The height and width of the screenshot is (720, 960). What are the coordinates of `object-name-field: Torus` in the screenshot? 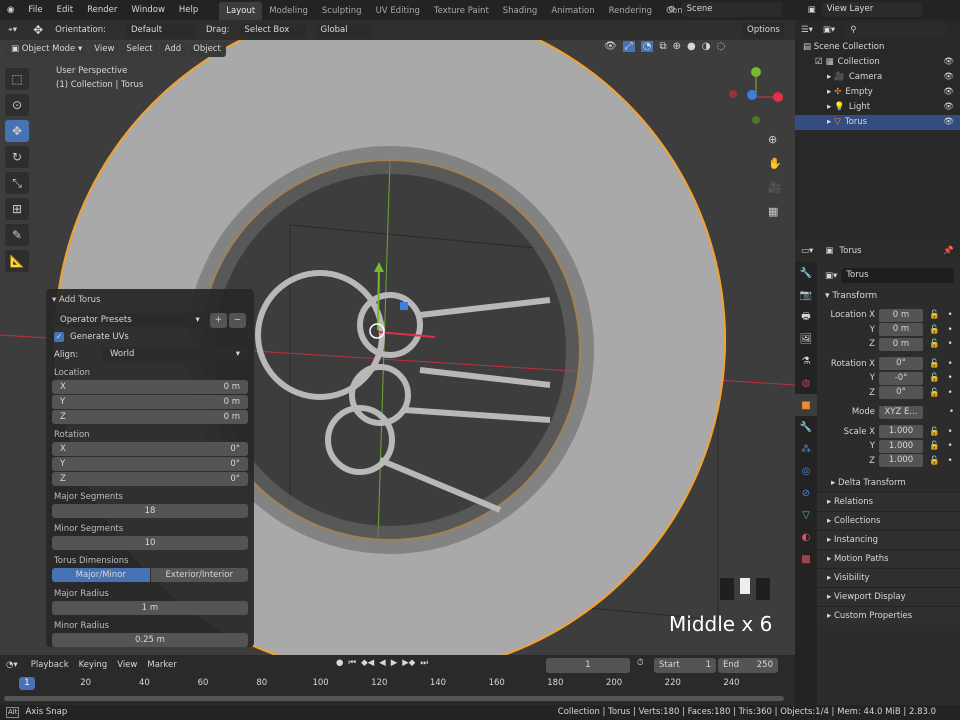 It's located at (897, 275).